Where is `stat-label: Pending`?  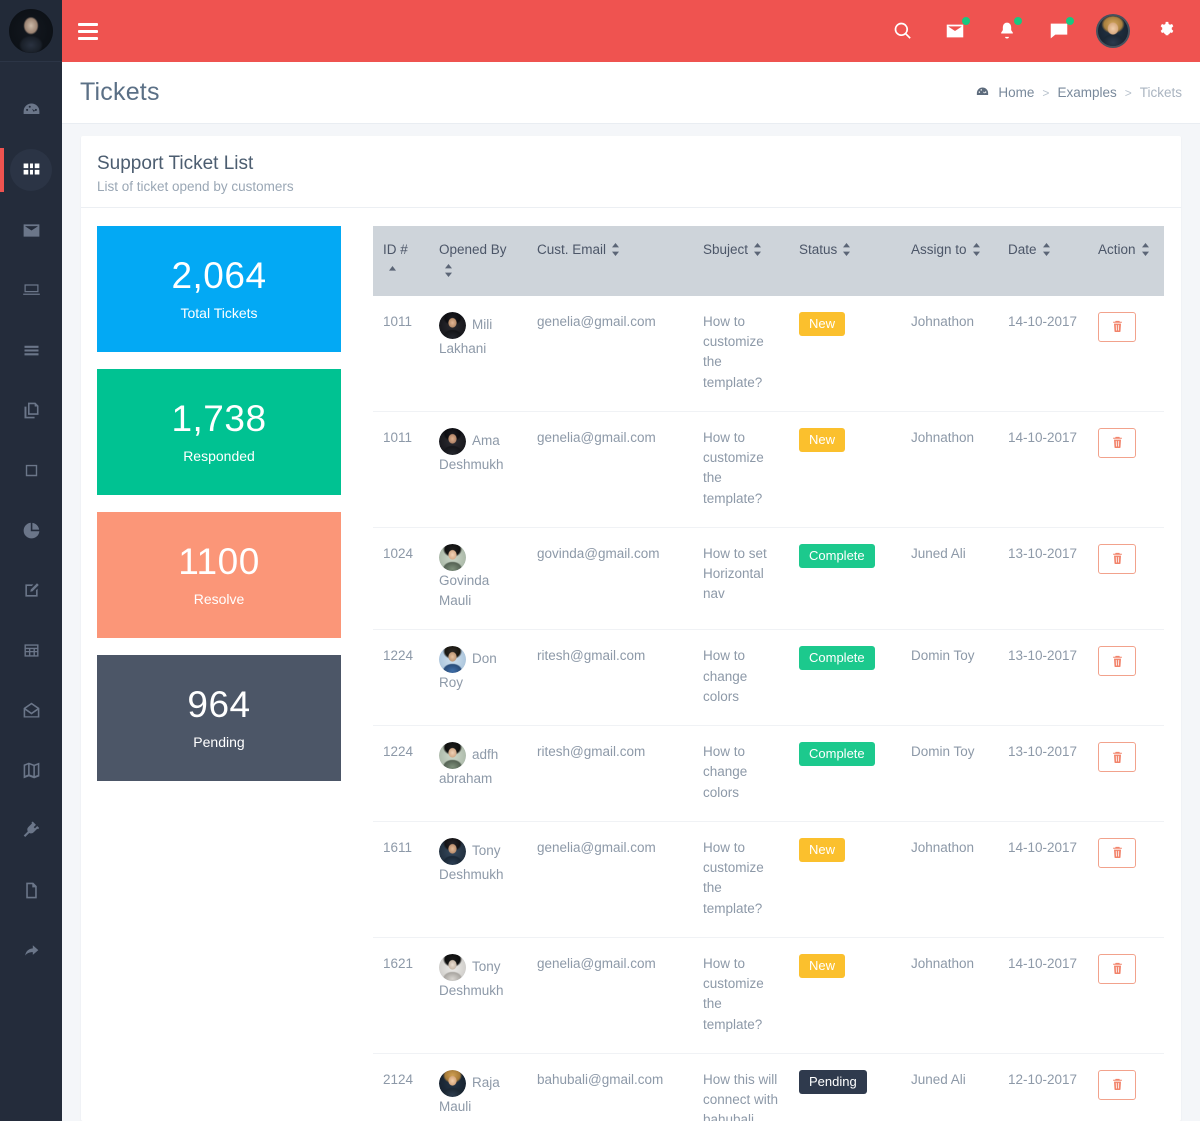
stat-label: Pending is located at coordinates (219, 741).